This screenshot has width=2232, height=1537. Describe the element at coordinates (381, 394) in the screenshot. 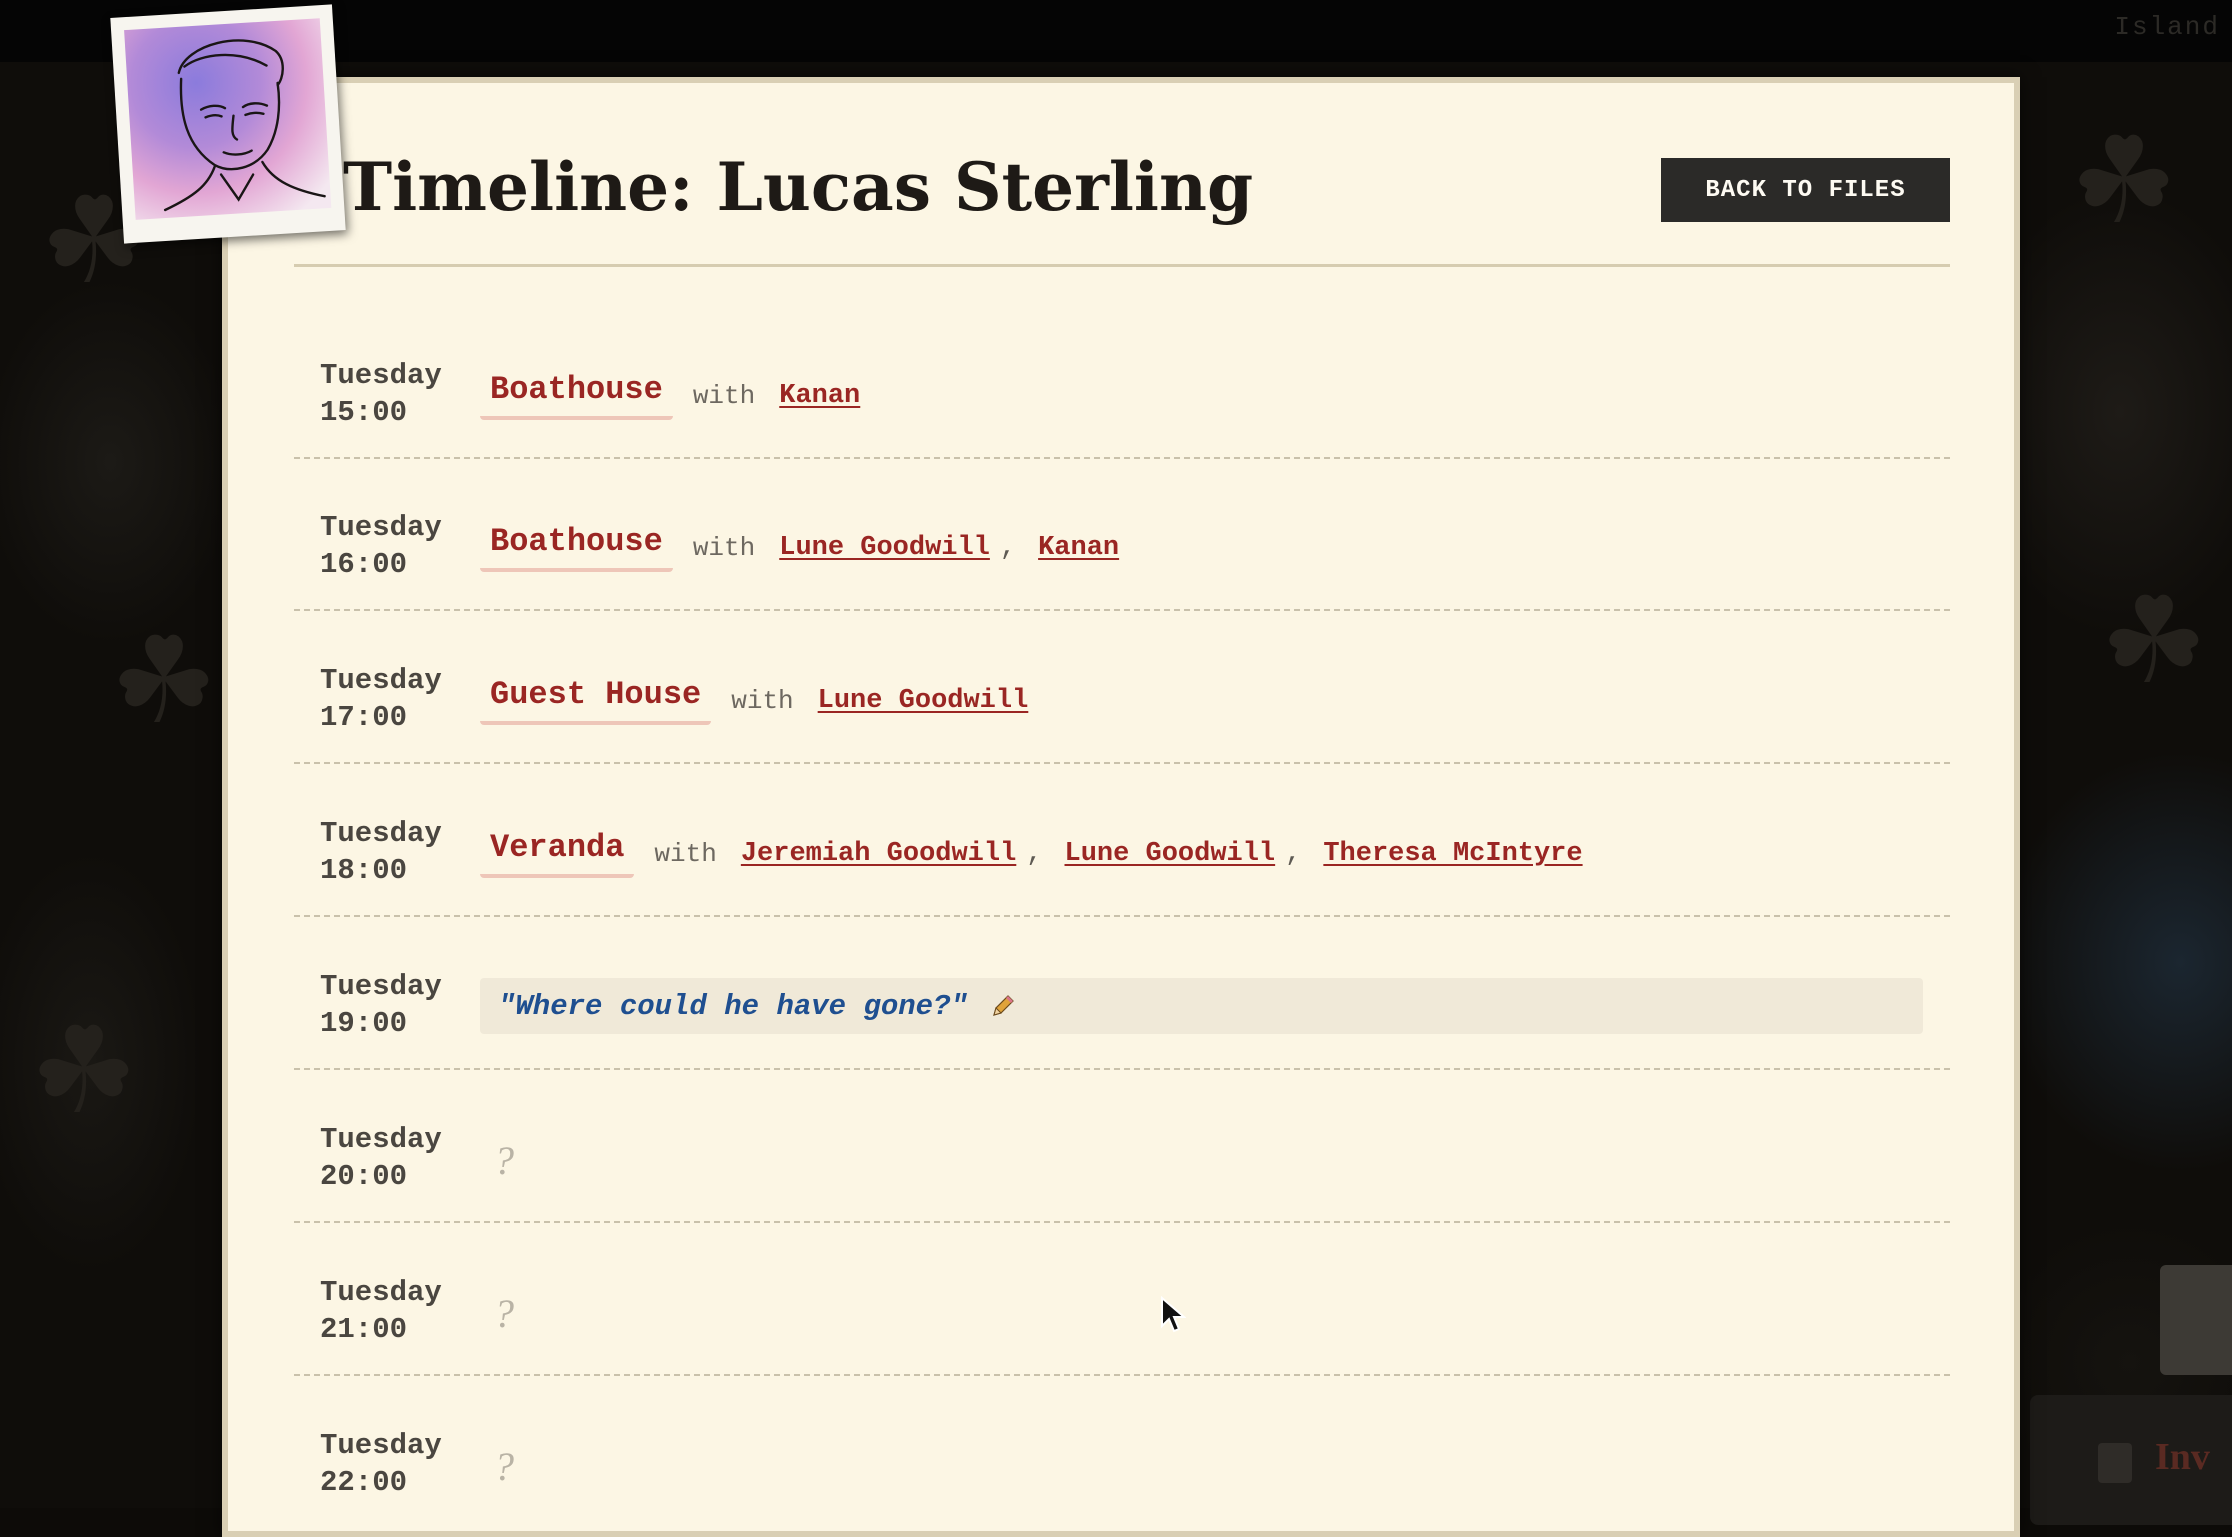

I see `timestamp: Tuesday 15:00` at that location.